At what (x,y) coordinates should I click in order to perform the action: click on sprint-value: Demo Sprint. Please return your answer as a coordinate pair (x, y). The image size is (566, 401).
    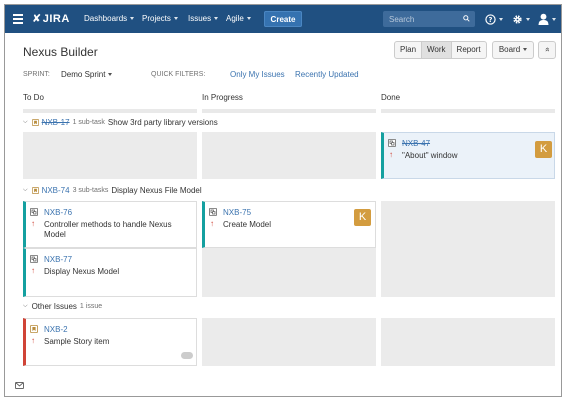
    Looking at the image, I should click on (83, 74).